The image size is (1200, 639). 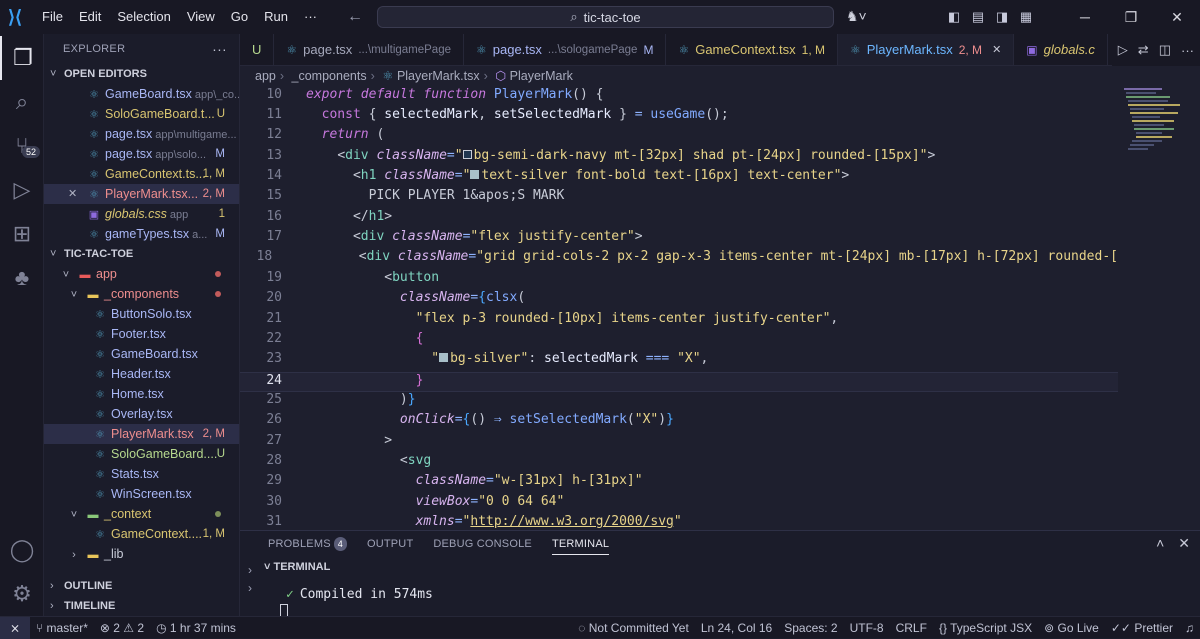 I want to click on project-header: ˅ TIC-TAC-TOE, so click(x=141, y=254).